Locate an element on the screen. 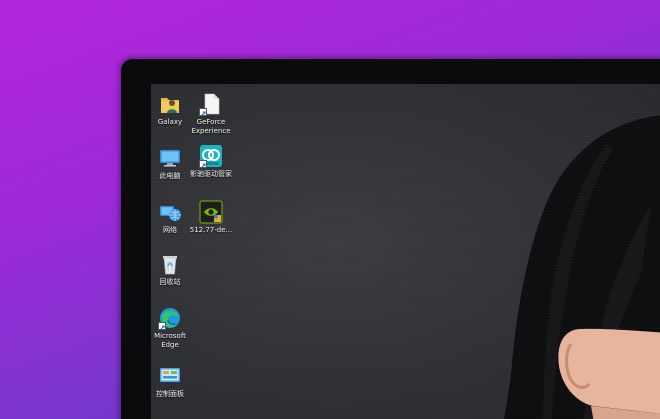  control-panel-icon is located at coordinates (170, 376).